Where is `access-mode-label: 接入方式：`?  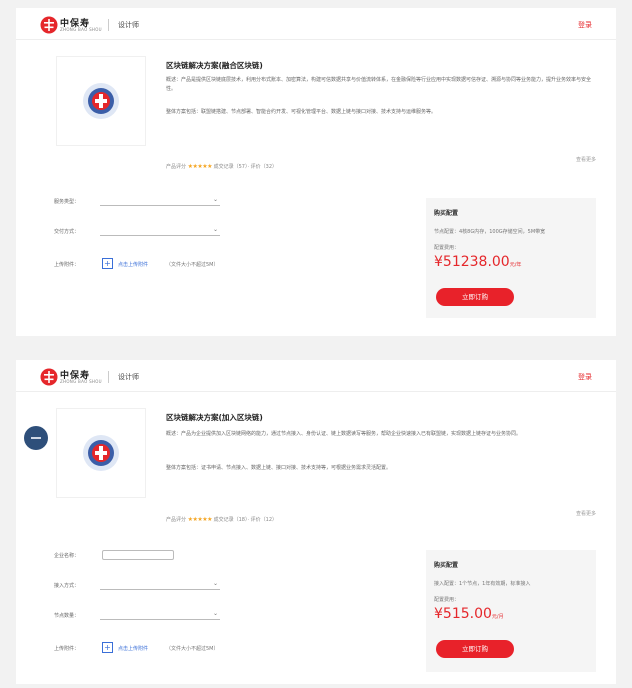
access-mode-label: 接入方式： is located at coordinates (67, 586).